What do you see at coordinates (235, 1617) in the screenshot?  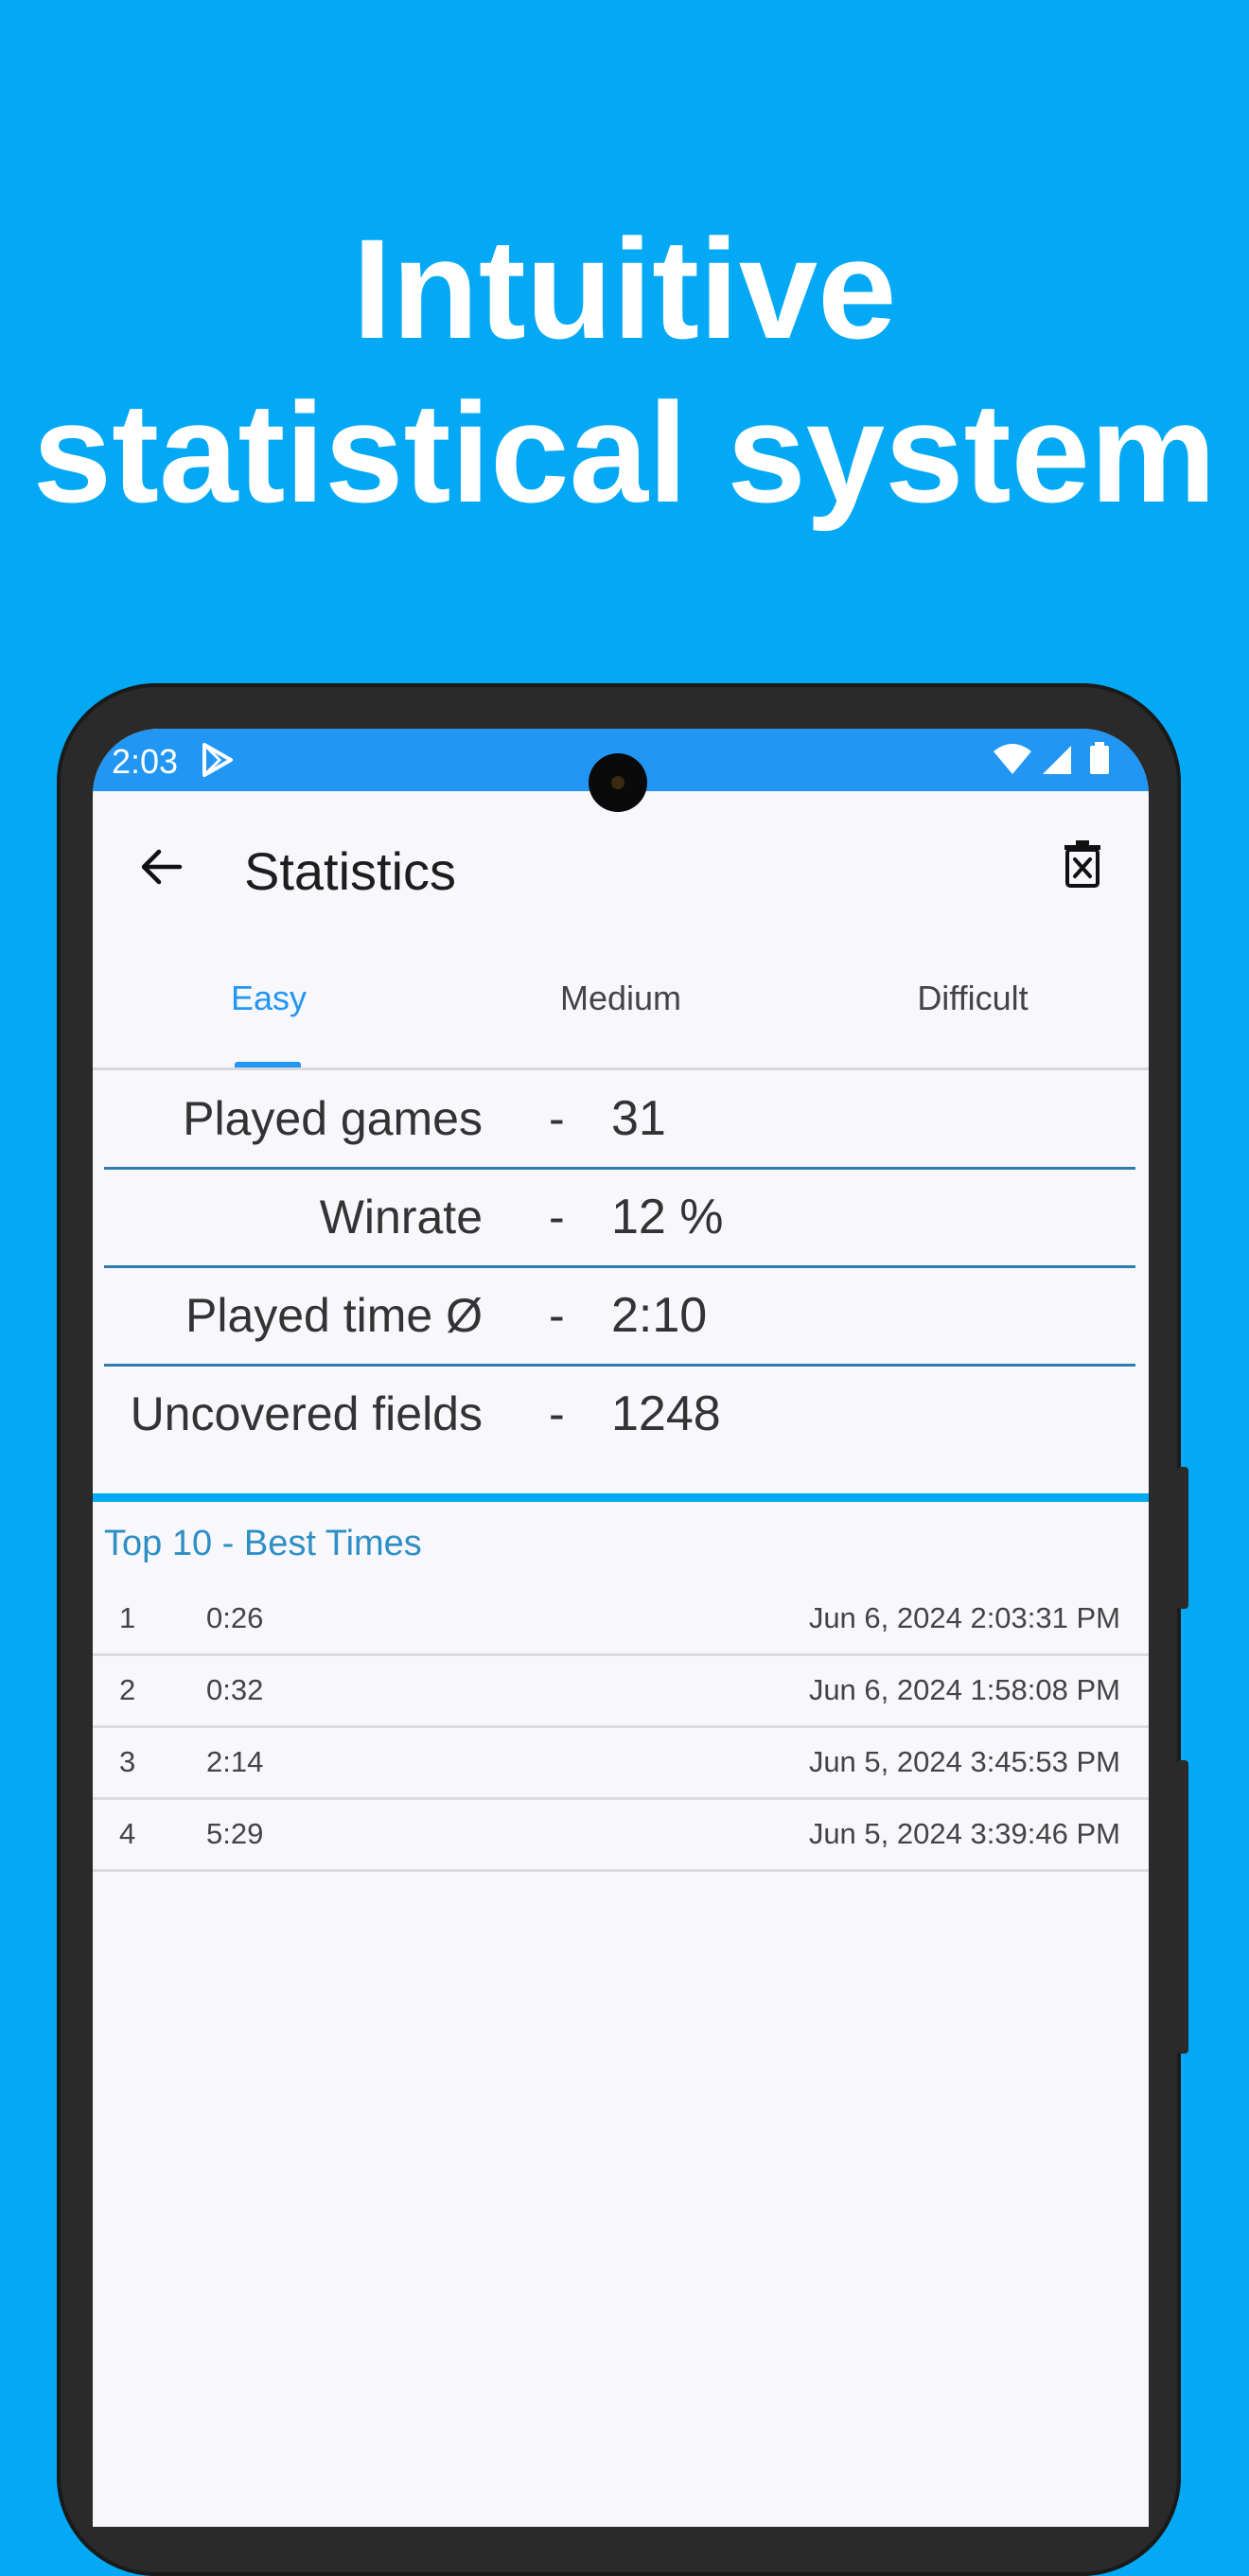 I see `game-time: 0:26` at bounding box center [235, 1617].